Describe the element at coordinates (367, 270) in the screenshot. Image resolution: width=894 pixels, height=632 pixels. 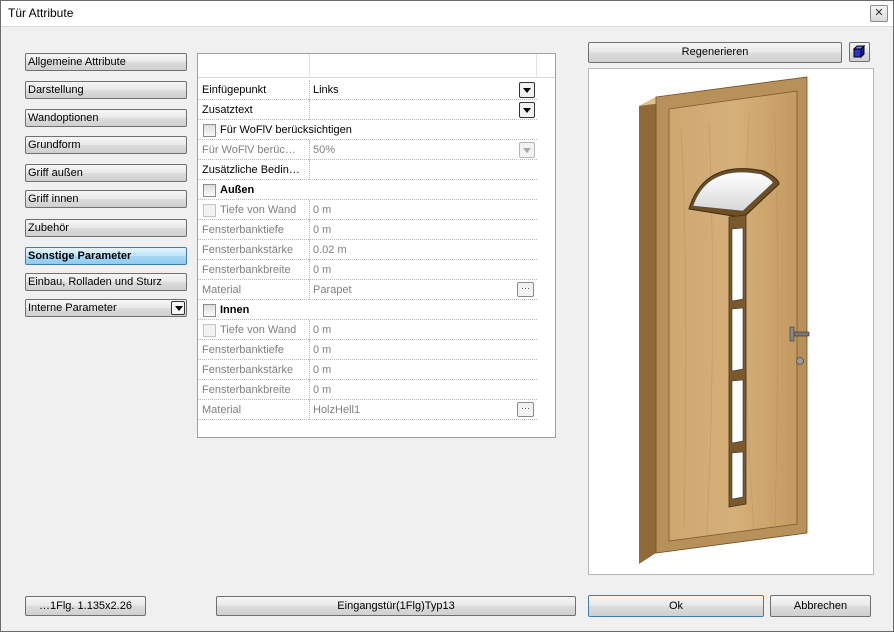
I see `row-aussen-fbbreite: Fensterbankbreite 0 m` at that location.